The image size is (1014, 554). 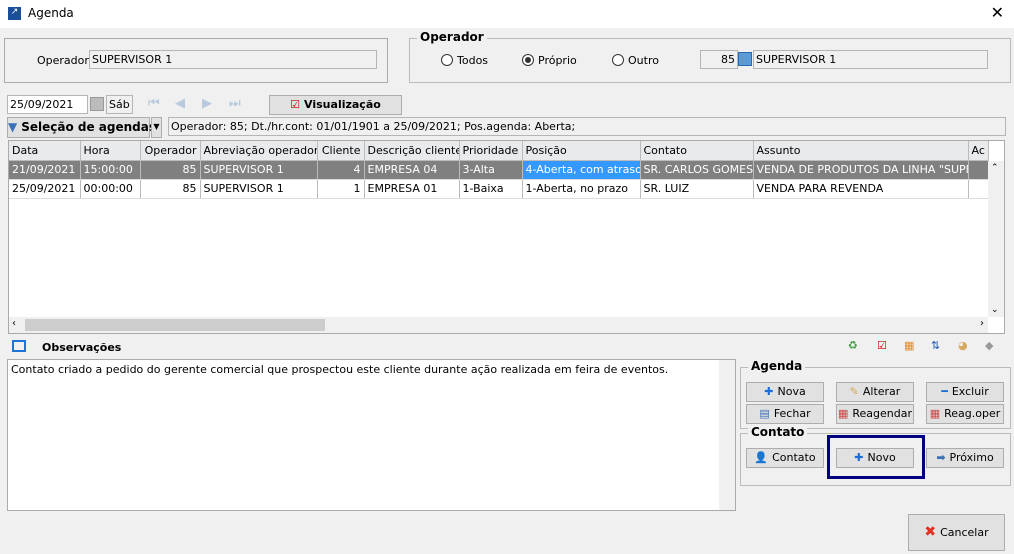 I want to click on arrow-right-icon: ➡, so click(x=941, y=457).